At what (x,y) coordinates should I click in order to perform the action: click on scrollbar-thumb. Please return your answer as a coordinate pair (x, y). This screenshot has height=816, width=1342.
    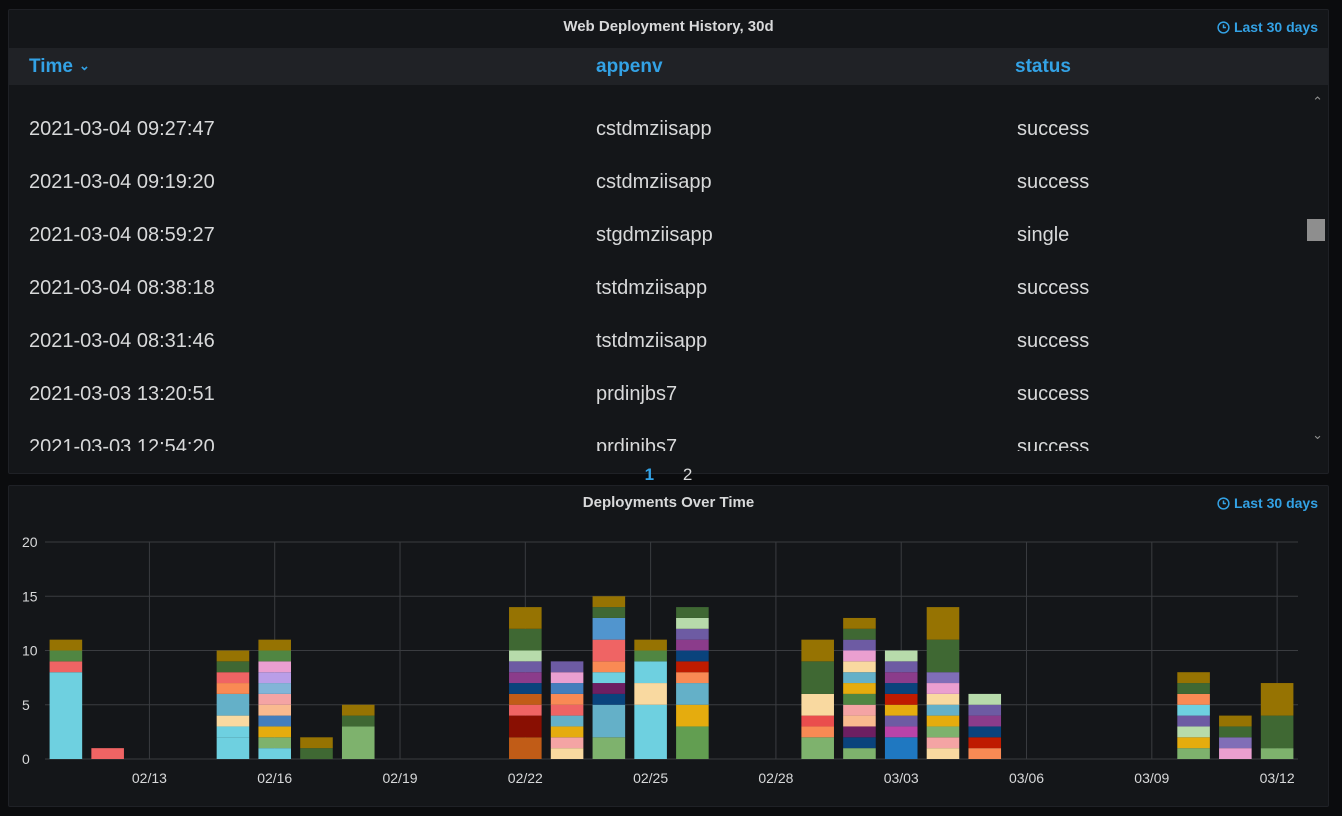
    Looking at the image, I should click on (1316, 230).